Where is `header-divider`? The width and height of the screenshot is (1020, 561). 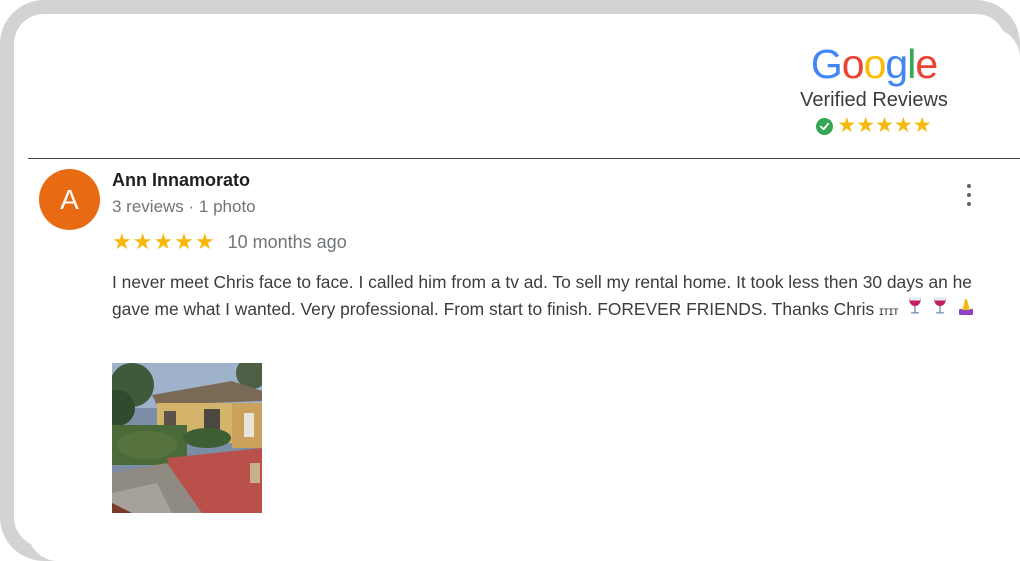 header-divider is located at coordinates (524, 158).